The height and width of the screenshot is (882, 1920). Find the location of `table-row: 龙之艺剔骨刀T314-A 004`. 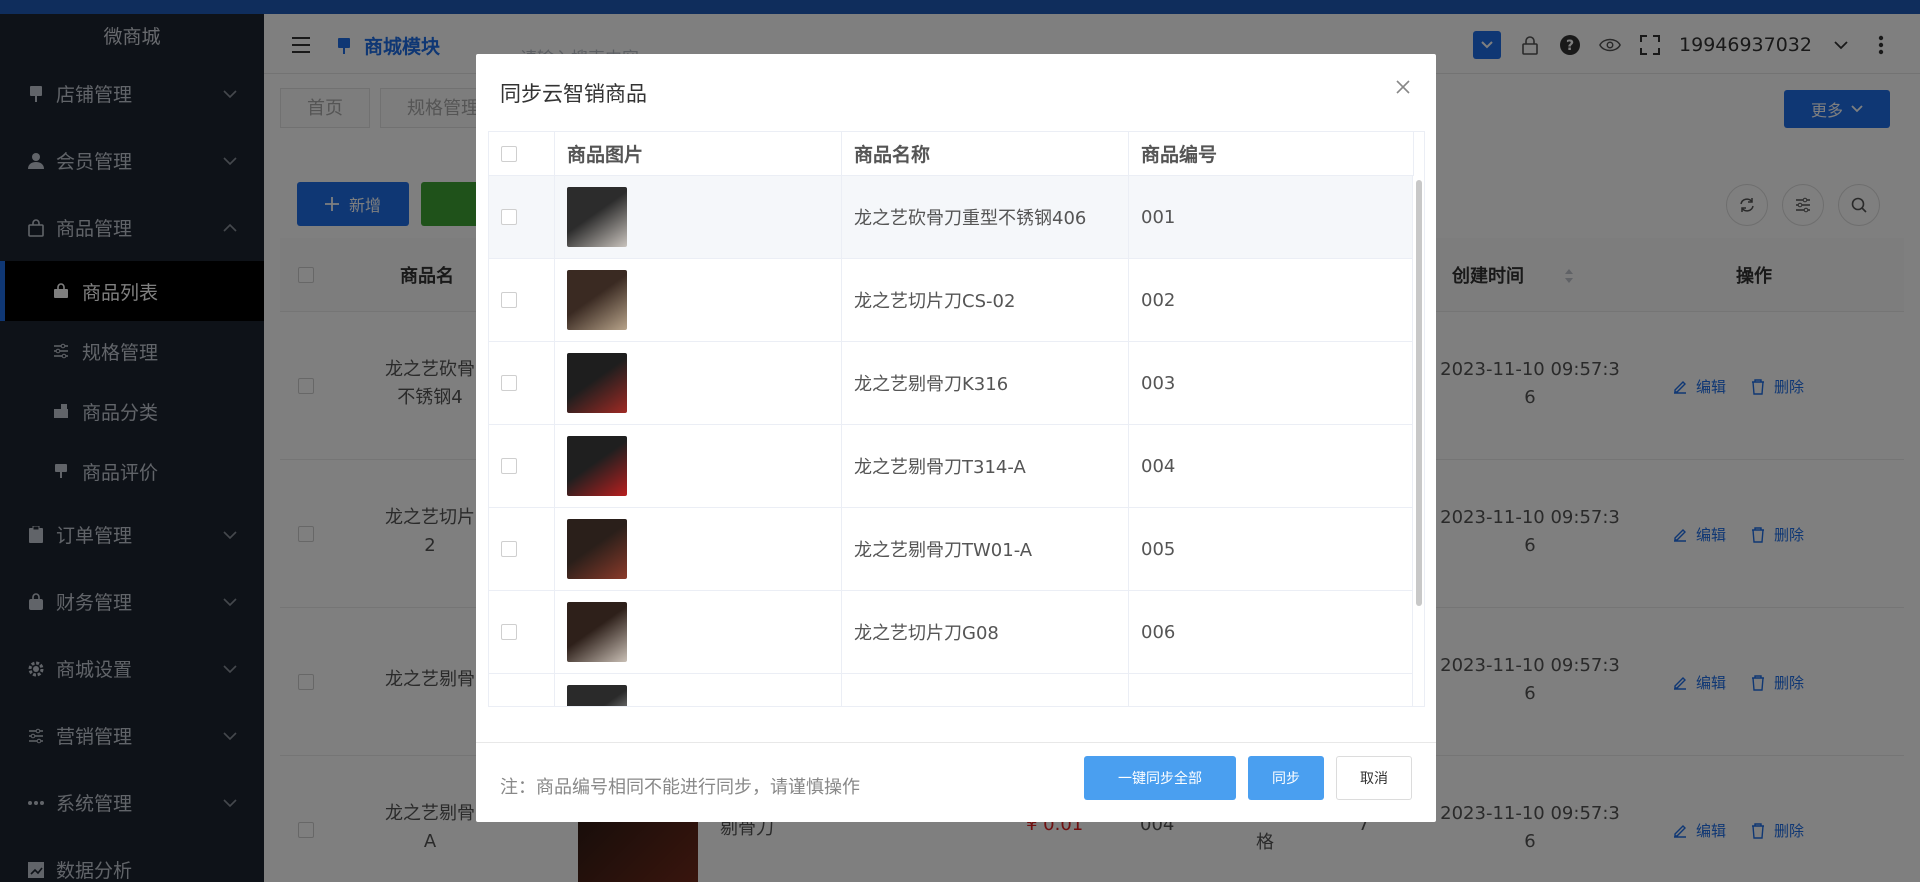

table-row: 龙之艺剔骨刀T314-A 004 is located at coordinates (951, 466).